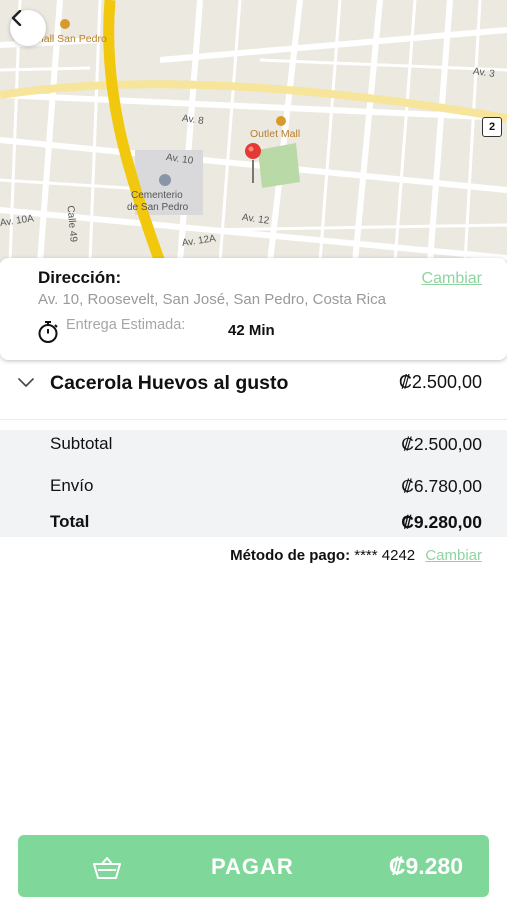 The width and height of the screenshot is (507, 900). What do you see at coordinates (425, 866) in the screenshot?
I see `pay-amount: ₡9.280` at bounding box center [425, 866].